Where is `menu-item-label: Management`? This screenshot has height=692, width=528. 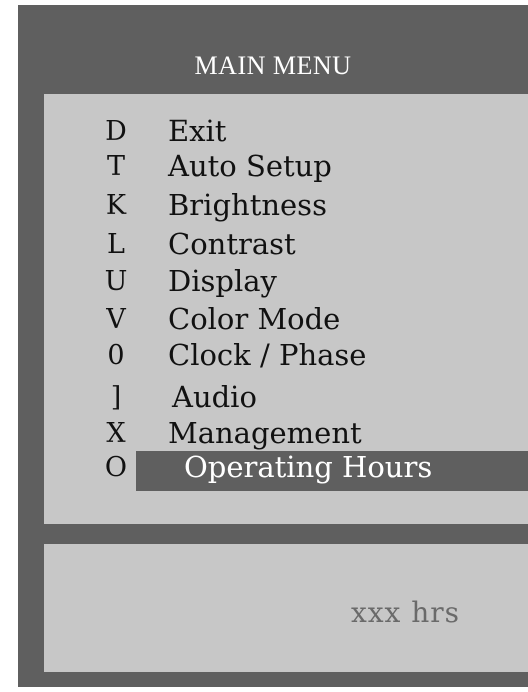 menu-item-label: Management is located at coordinates (265, 433).